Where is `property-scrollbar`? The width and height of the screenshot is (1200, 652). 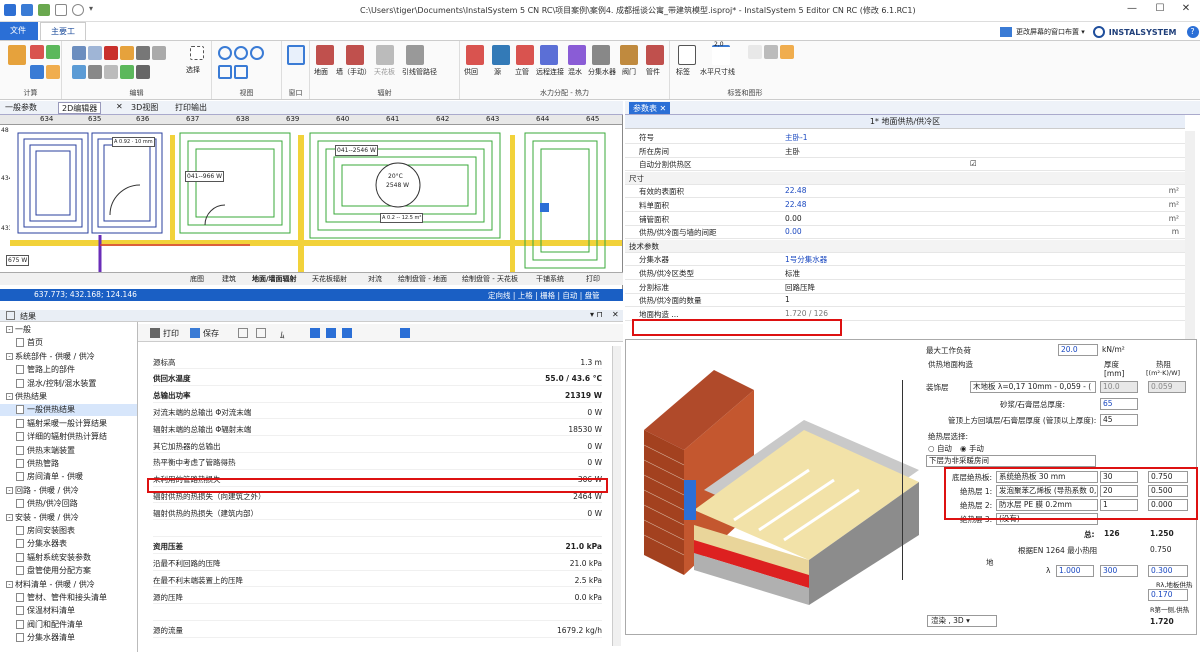
property-scrollbar is located at coordinates (1190, 235).